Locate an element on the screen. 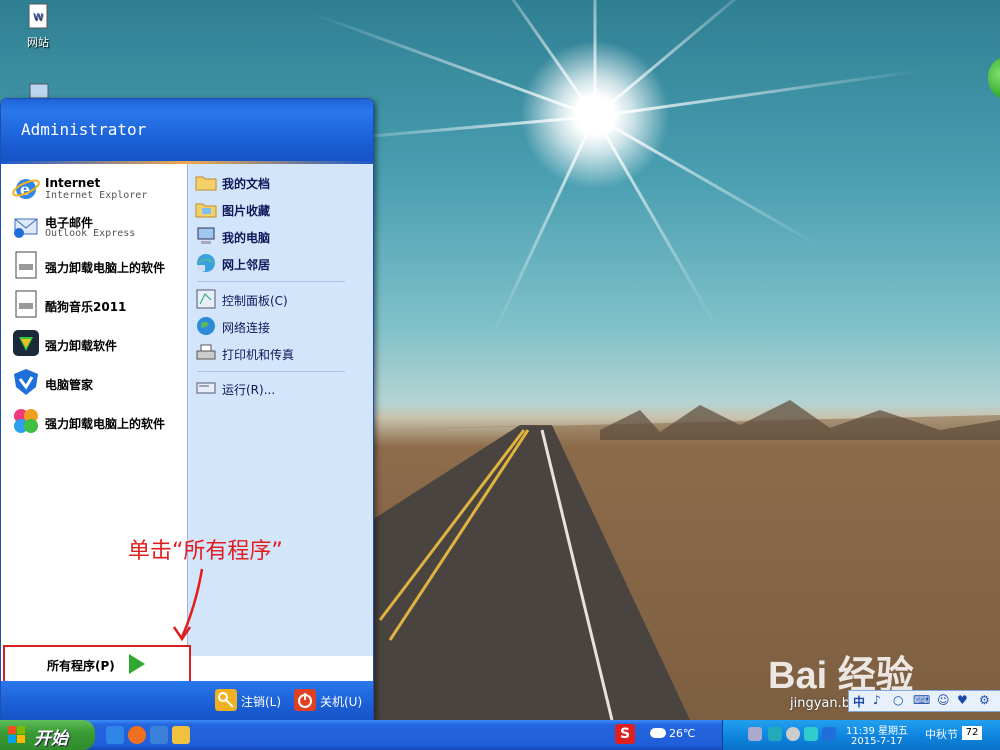 The width and height of the screenshot is (1000, 750). ime-key: ☺ is located at coordinates (943, 700).